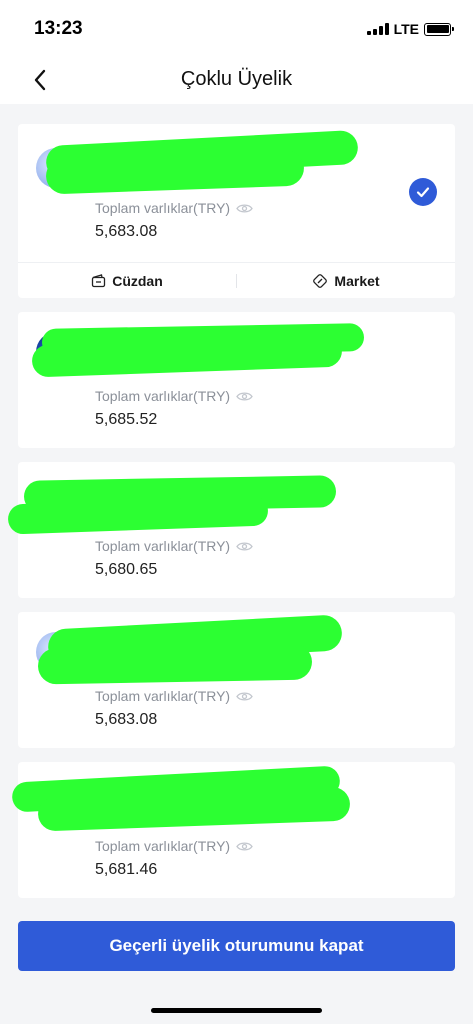  What do you see at coordinates (439, 29) in the screenshot?
I see `battery-icon` at bounding box center [439, 29].